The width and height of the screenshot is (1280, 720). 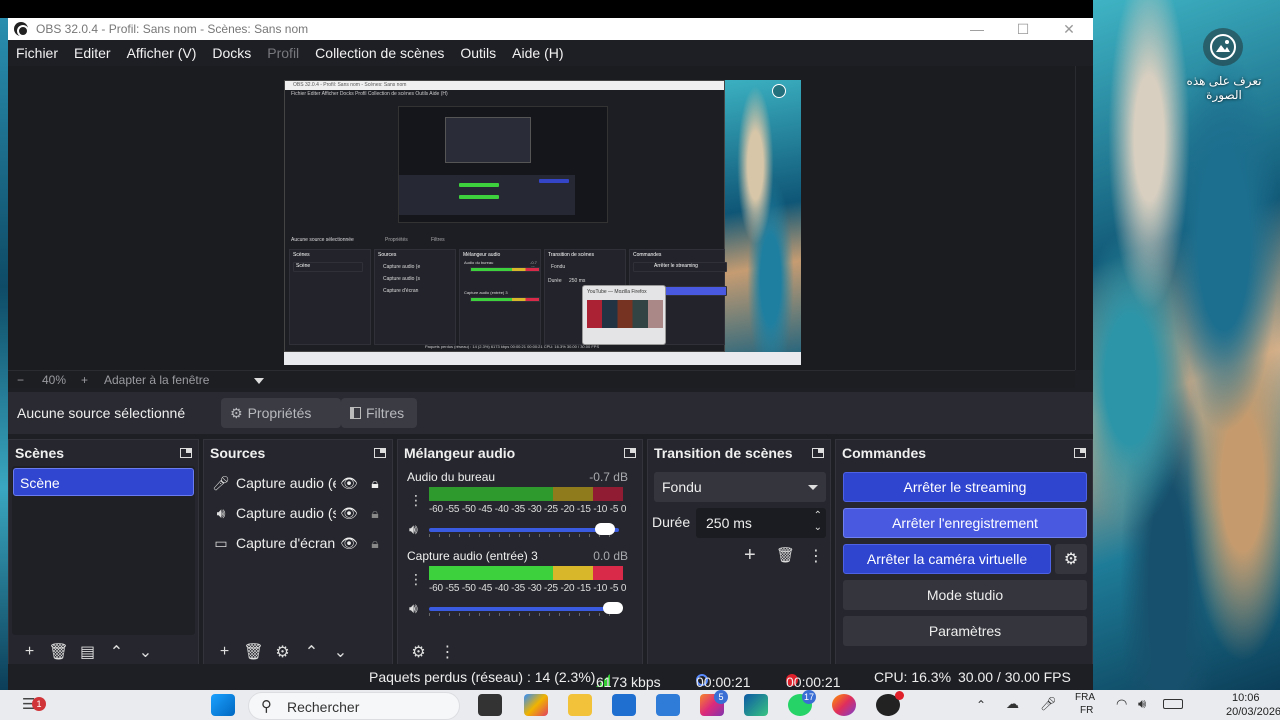 What do you see at coordinates (818, 527) in the screenshot?
I see `decrement-icon: ⌄` at bounding box center [818, 527].